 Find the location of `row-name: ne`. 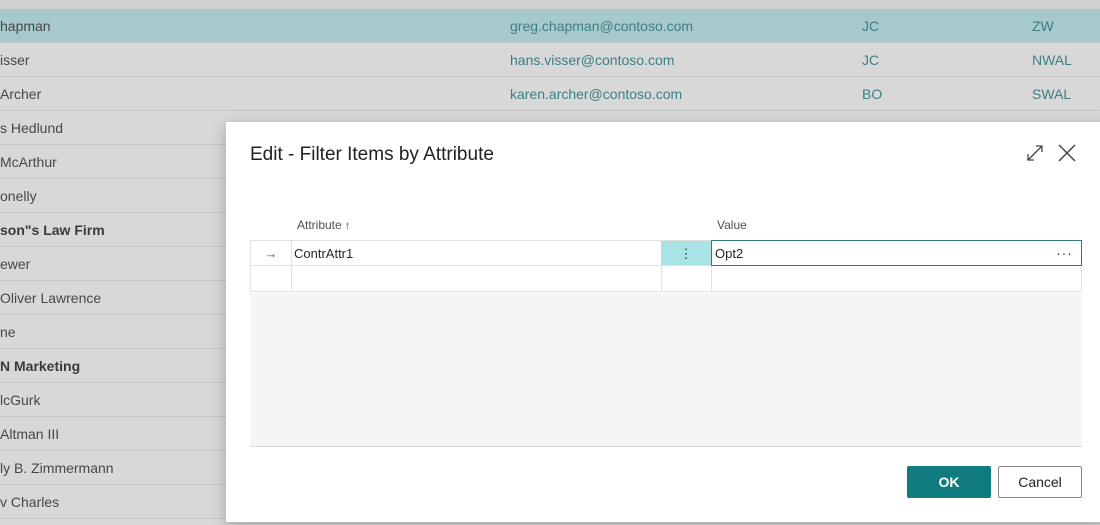

row-name: ne is located at coordinates (8, 332).